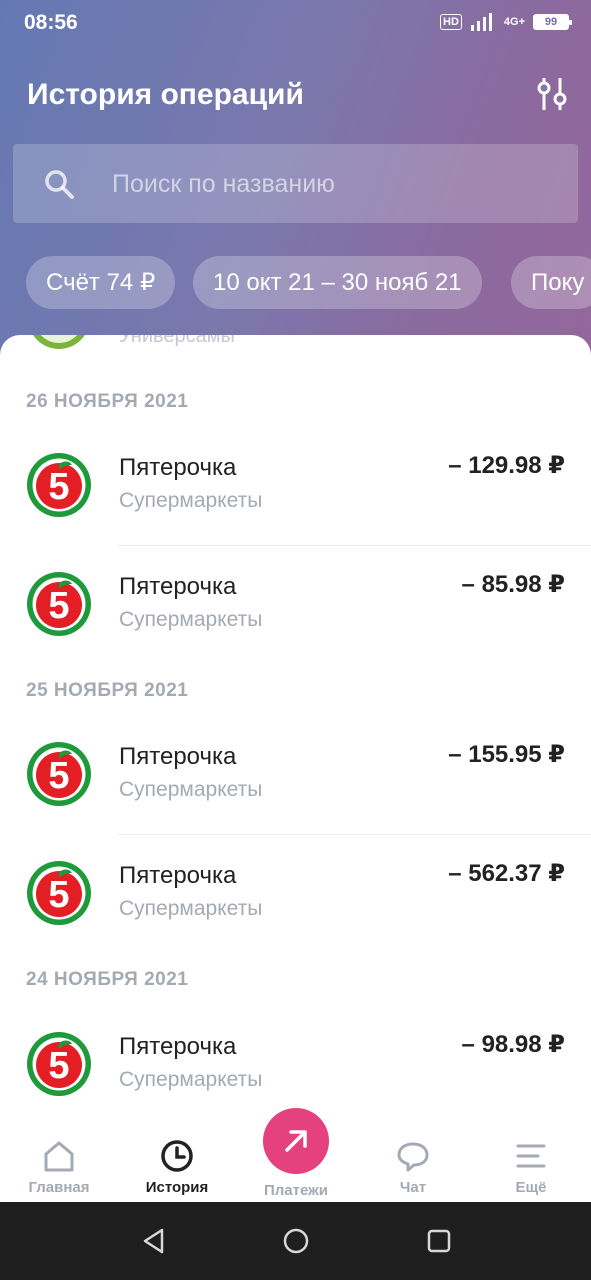 The height and width of the screenshot is (1280, 591). I want to click on nav-home-label: Главная, so click(59, 1187).